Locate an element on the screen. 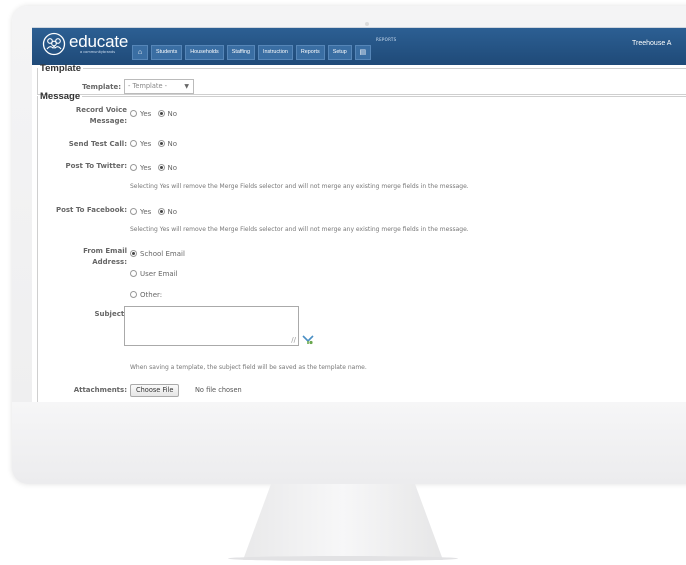 The image size is (686, 565). nav-home-button: ⌂ is located at coordinates (140, 52).